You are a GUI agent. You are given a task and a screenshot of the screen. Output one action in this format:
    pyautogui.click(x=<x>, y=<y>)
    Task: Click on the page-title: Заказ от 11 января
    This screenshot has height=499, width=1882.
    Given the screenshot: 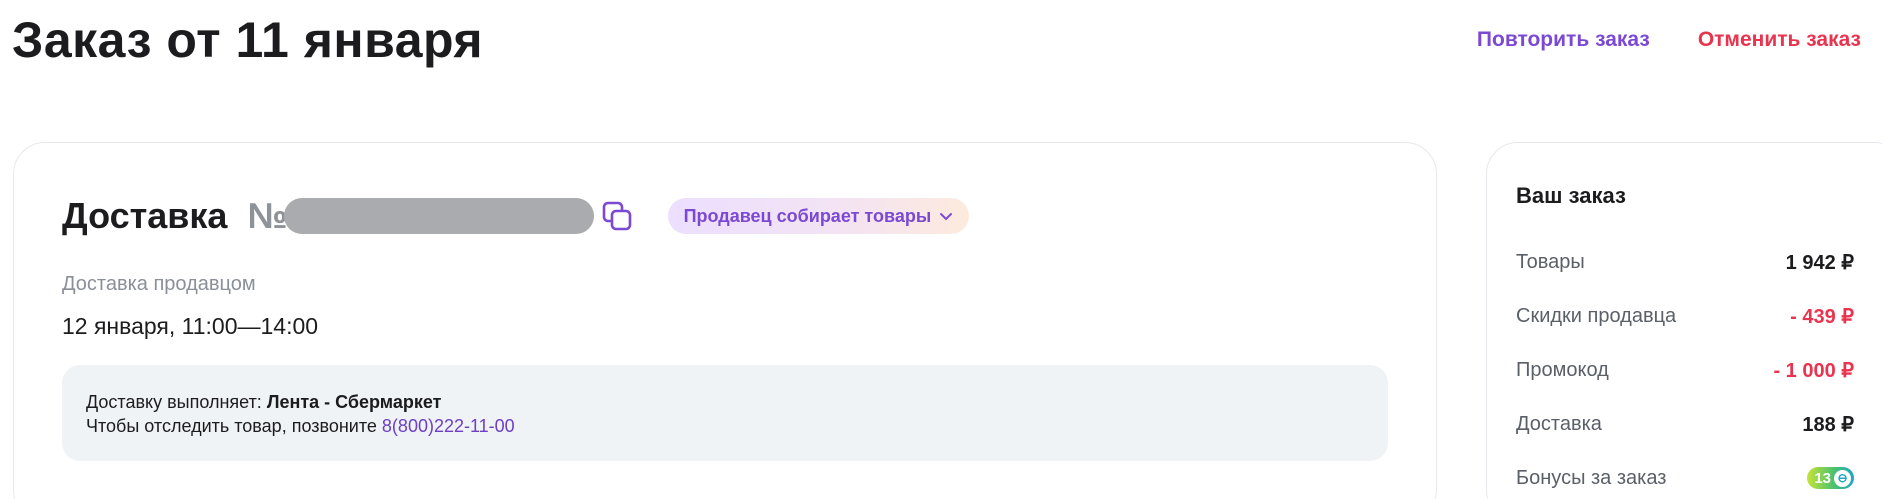 What is the action you would take?
    pyautogui.click(x=248, y=40)
    